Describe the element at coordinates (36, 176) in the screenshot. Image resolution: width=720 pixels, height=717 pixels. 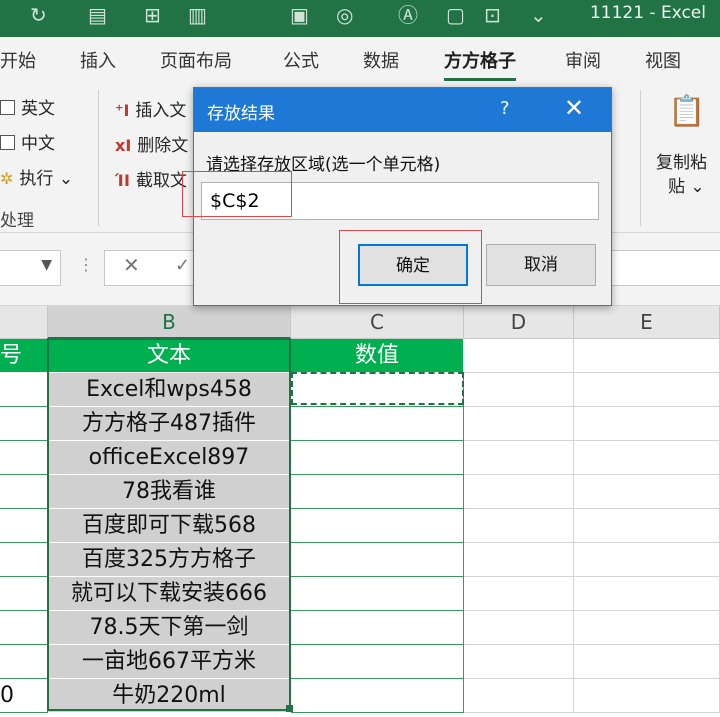
I see `execute-button: ✲ 执行 ⌄` at that location.